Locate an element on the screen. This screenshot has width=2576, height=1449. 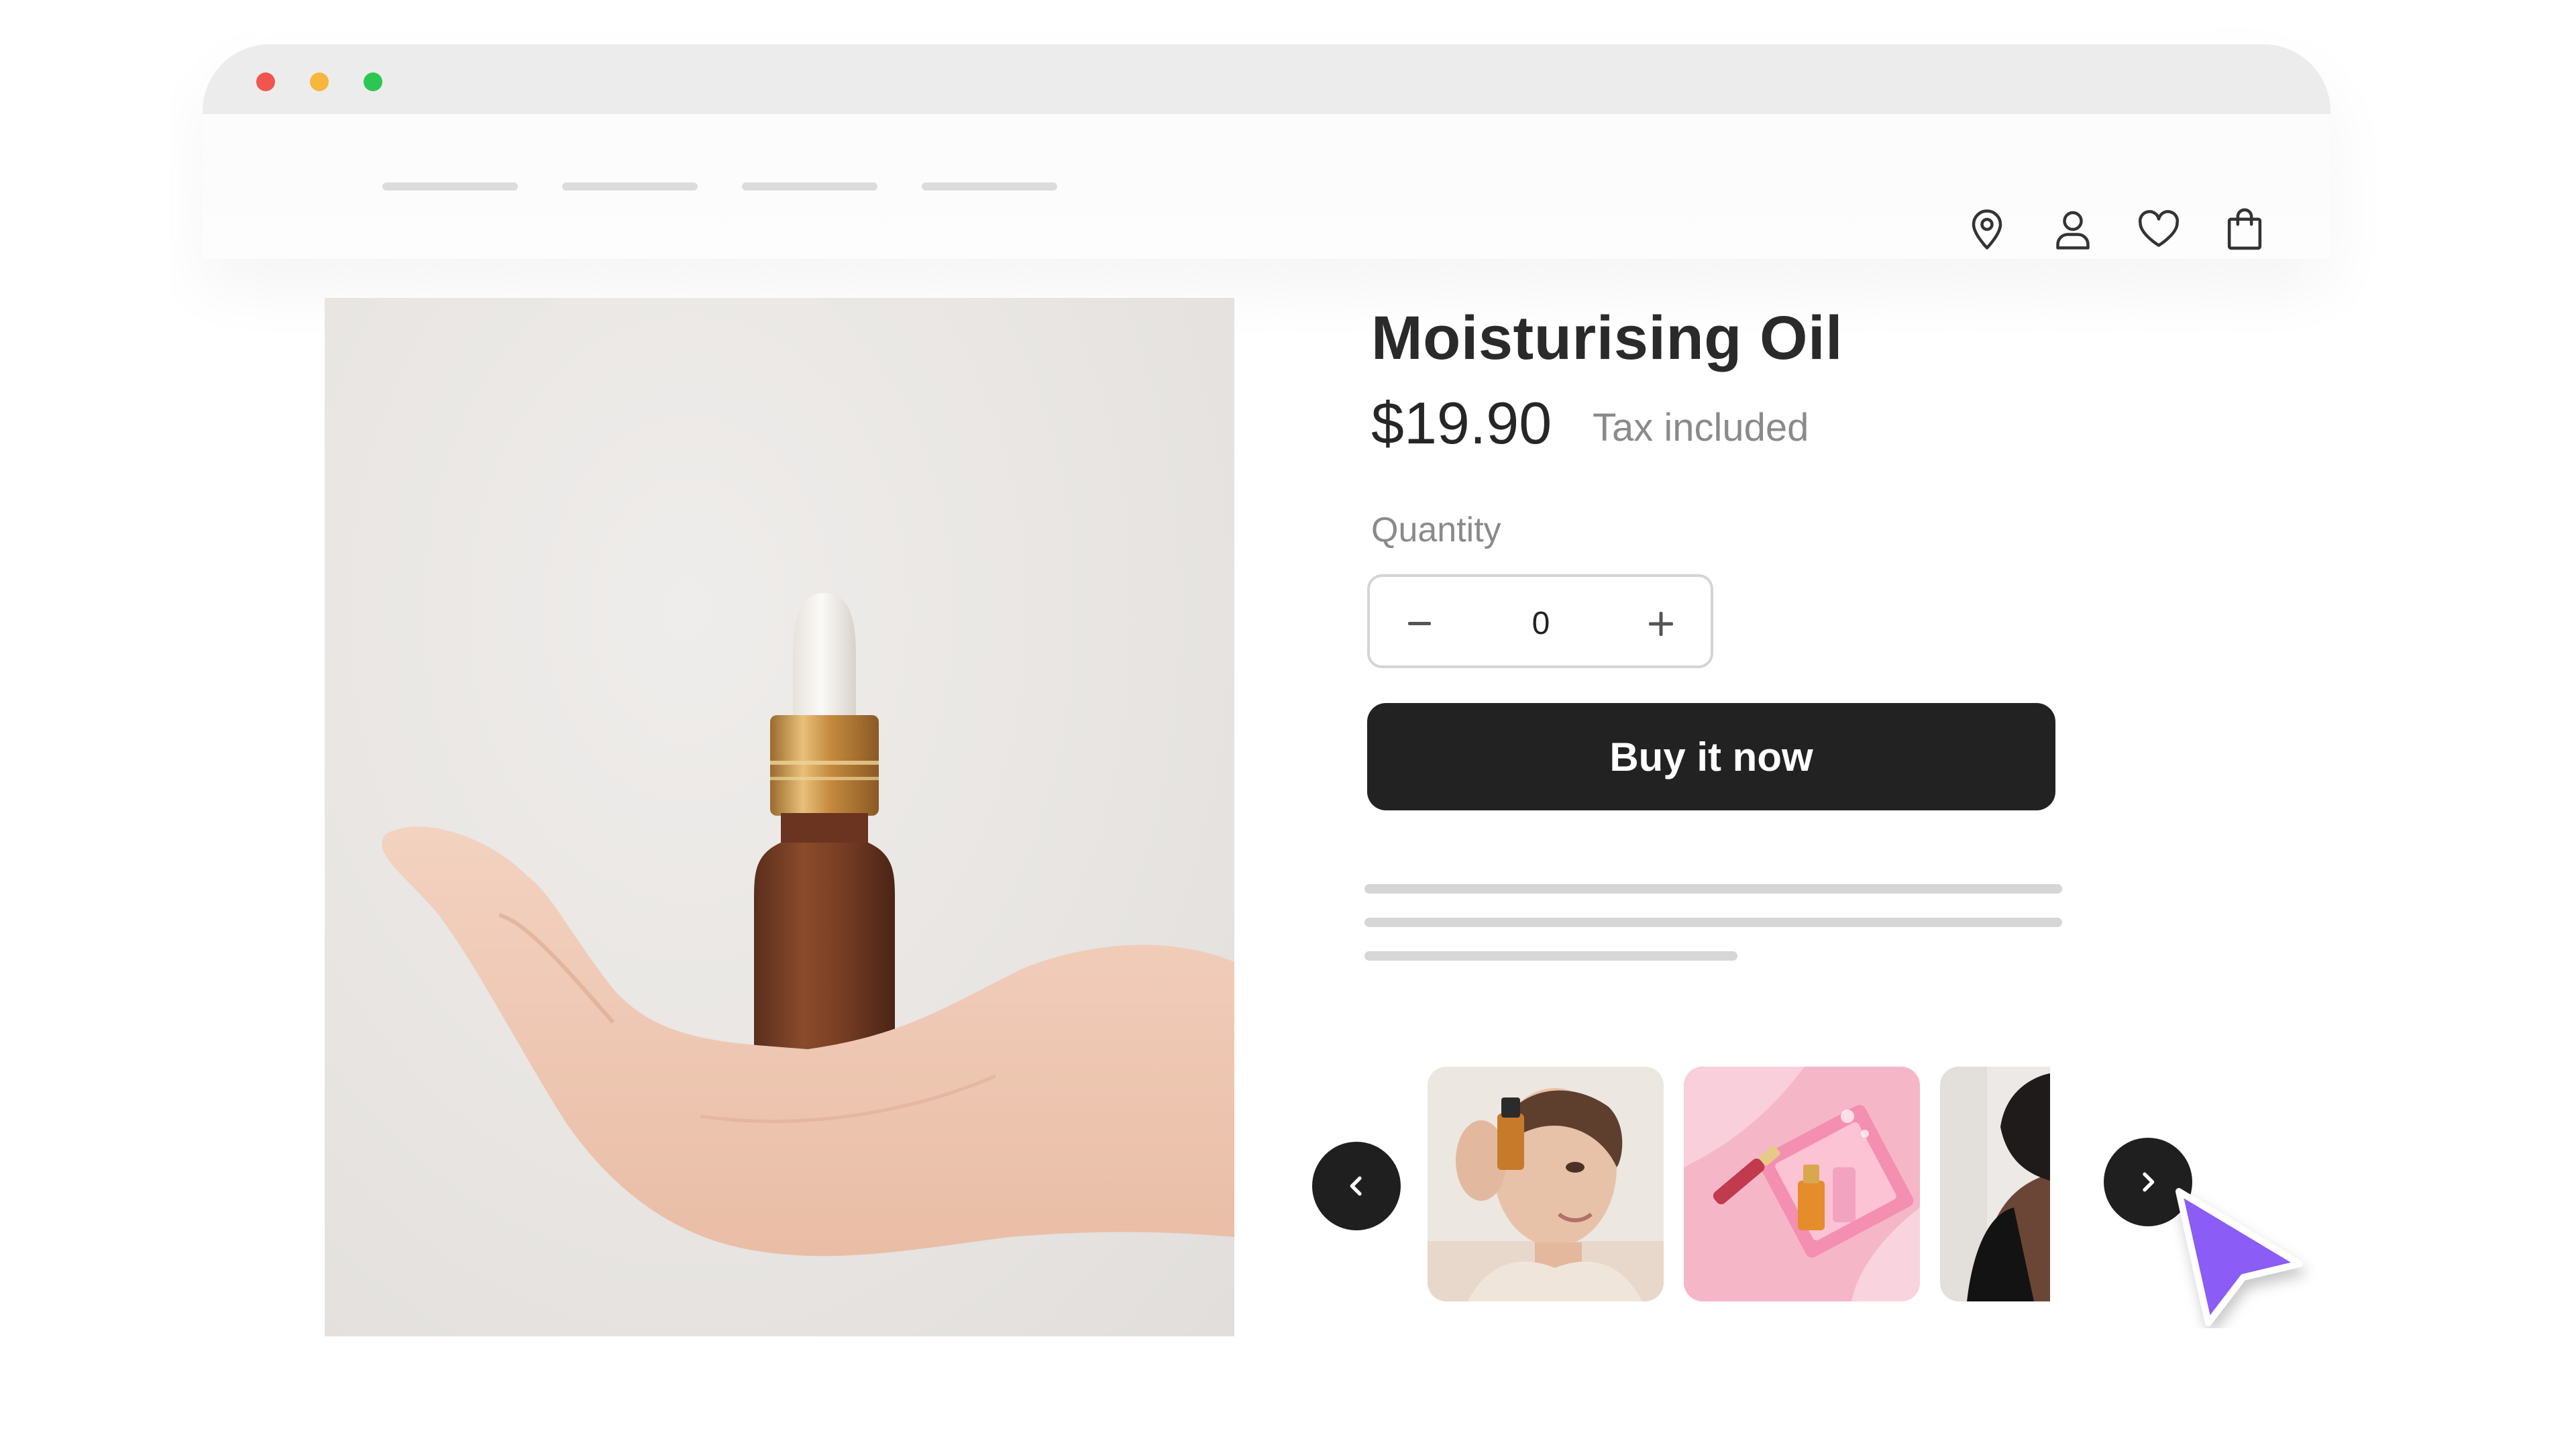
maximize-window-button is located at coordinates (373, 81).